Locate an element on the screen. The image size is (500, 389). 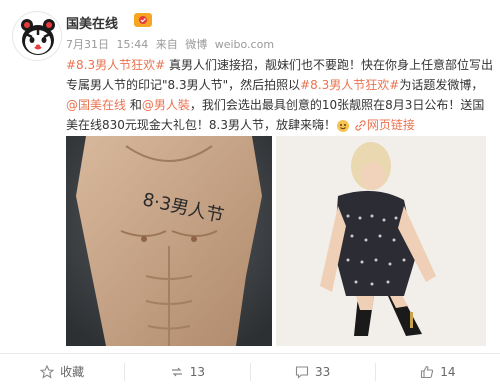
post-text-segment: 为话题发微博， is located at coordinates (441, 85).